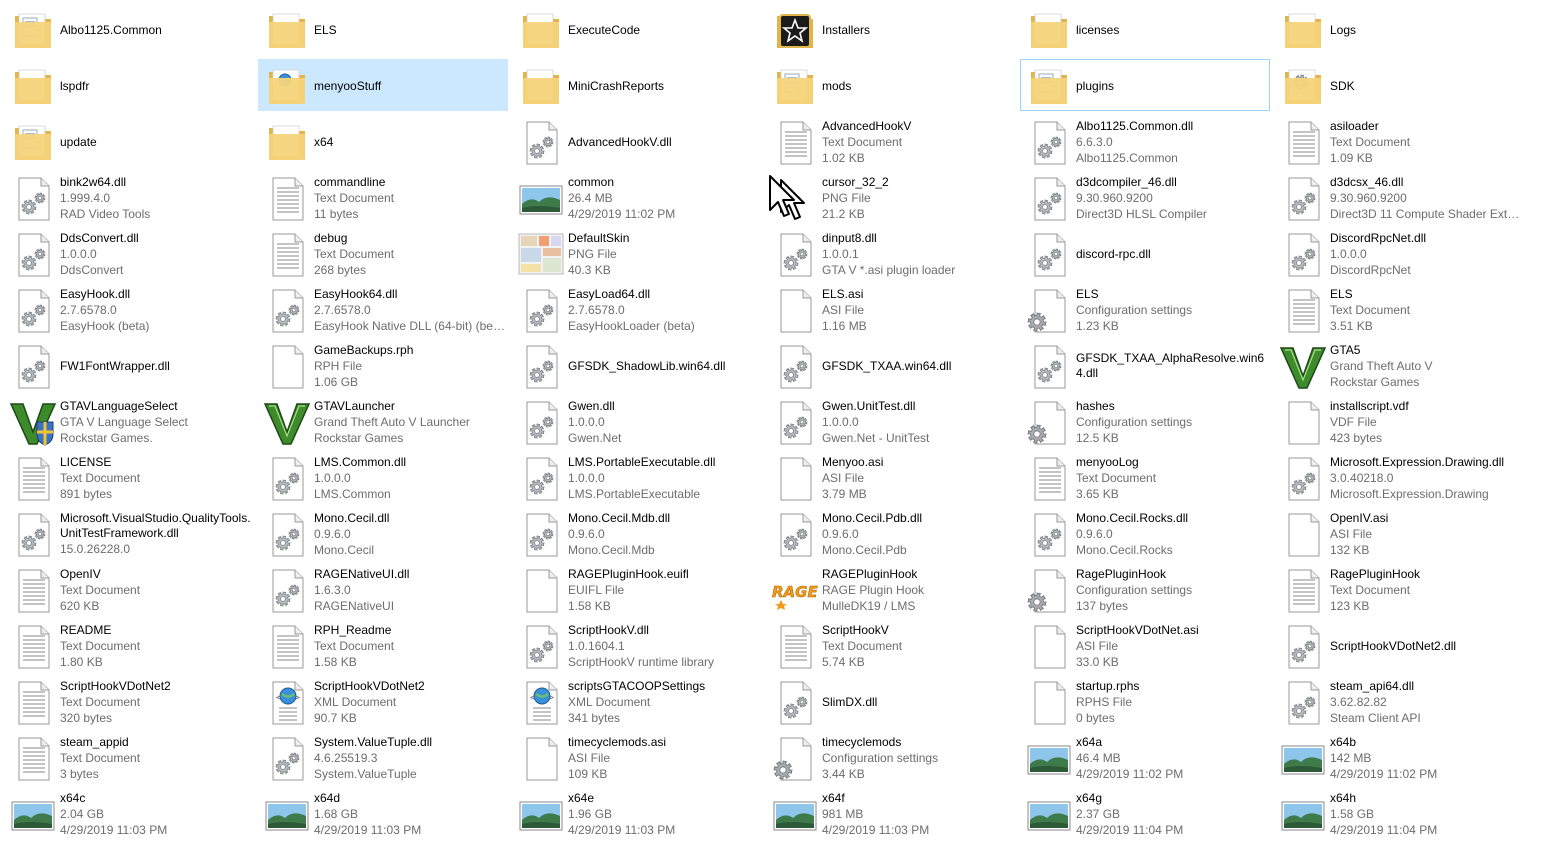 This screenshot has height=858, width=1547. Describe the element at coordinates (129, 645) in the screenshot. I see `file-item: README Text Document 1.80 KB` at that location.